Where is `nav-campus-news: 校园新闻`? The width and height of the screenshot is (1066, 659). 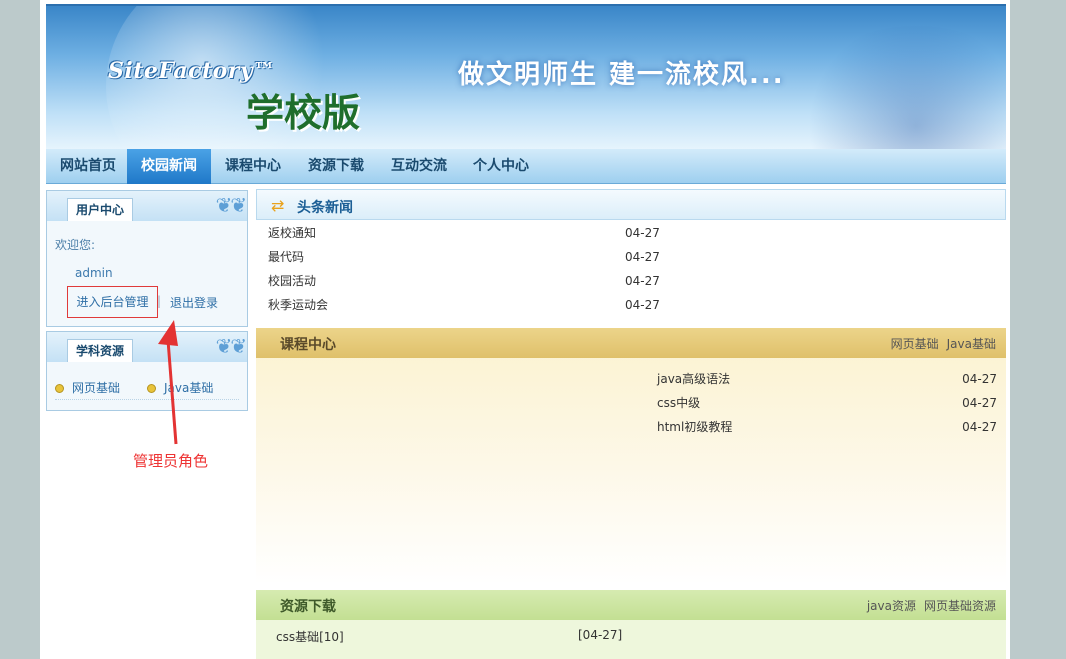 nav-campus-news: 校园新闻 is located at coordinates (169, 166).